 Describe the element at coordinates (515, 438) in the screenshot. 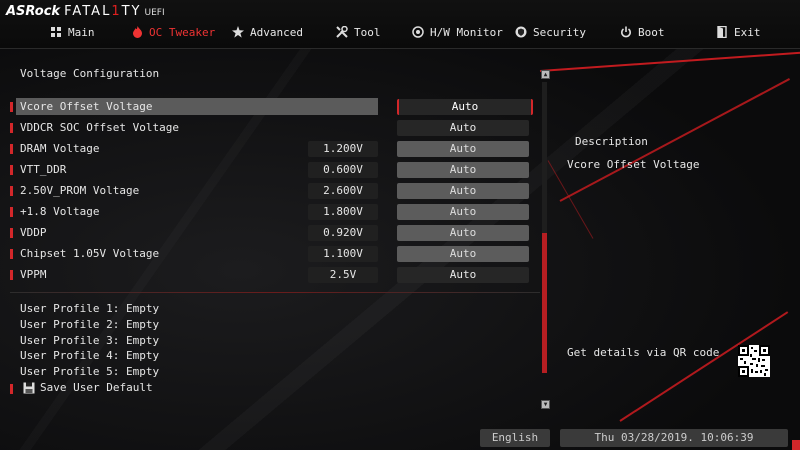

I see `language-selector: English` at that location.